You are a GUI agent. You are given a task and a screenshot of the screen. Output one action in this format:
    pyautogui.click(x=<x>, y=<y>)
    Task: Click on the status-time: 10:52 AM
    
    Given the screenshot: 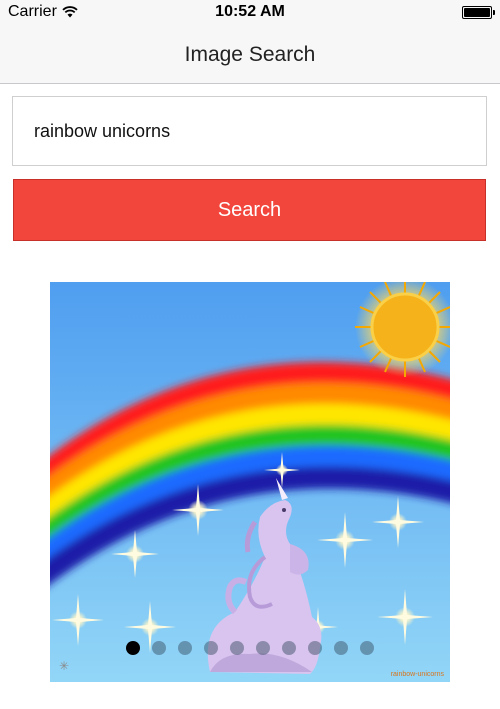 What is the action you would take?
    pyautogui.click(x=250, y=11)
    